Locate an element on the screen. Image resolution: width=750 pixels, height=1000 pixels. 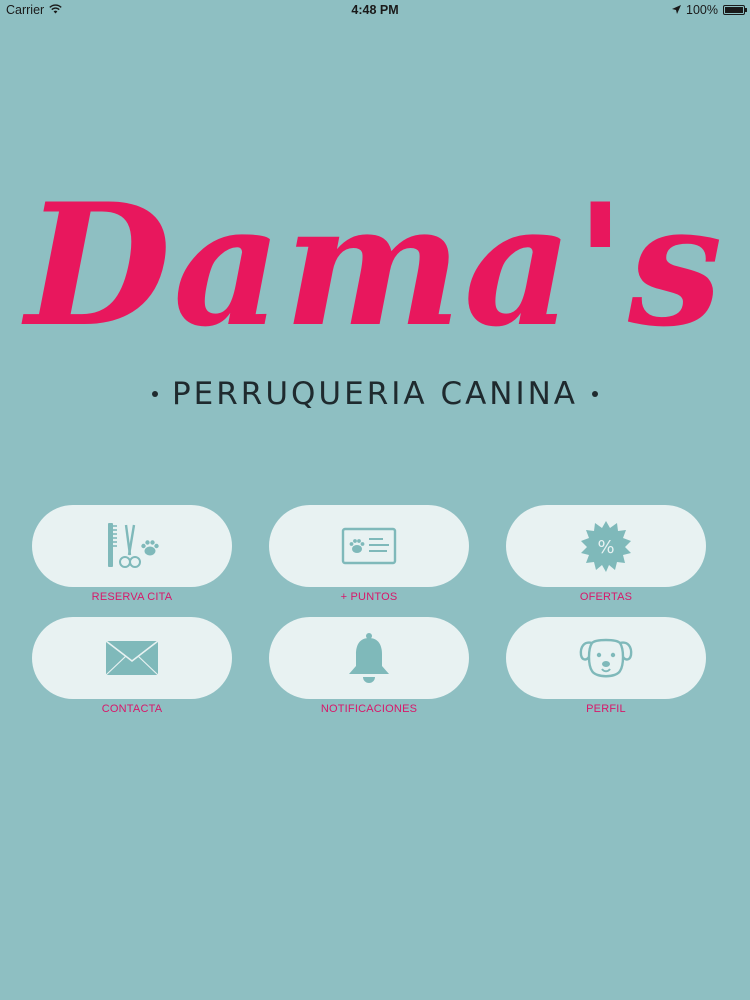
notificaciones-label: NOTIFICACIONES is located at coordinates (369, 709).